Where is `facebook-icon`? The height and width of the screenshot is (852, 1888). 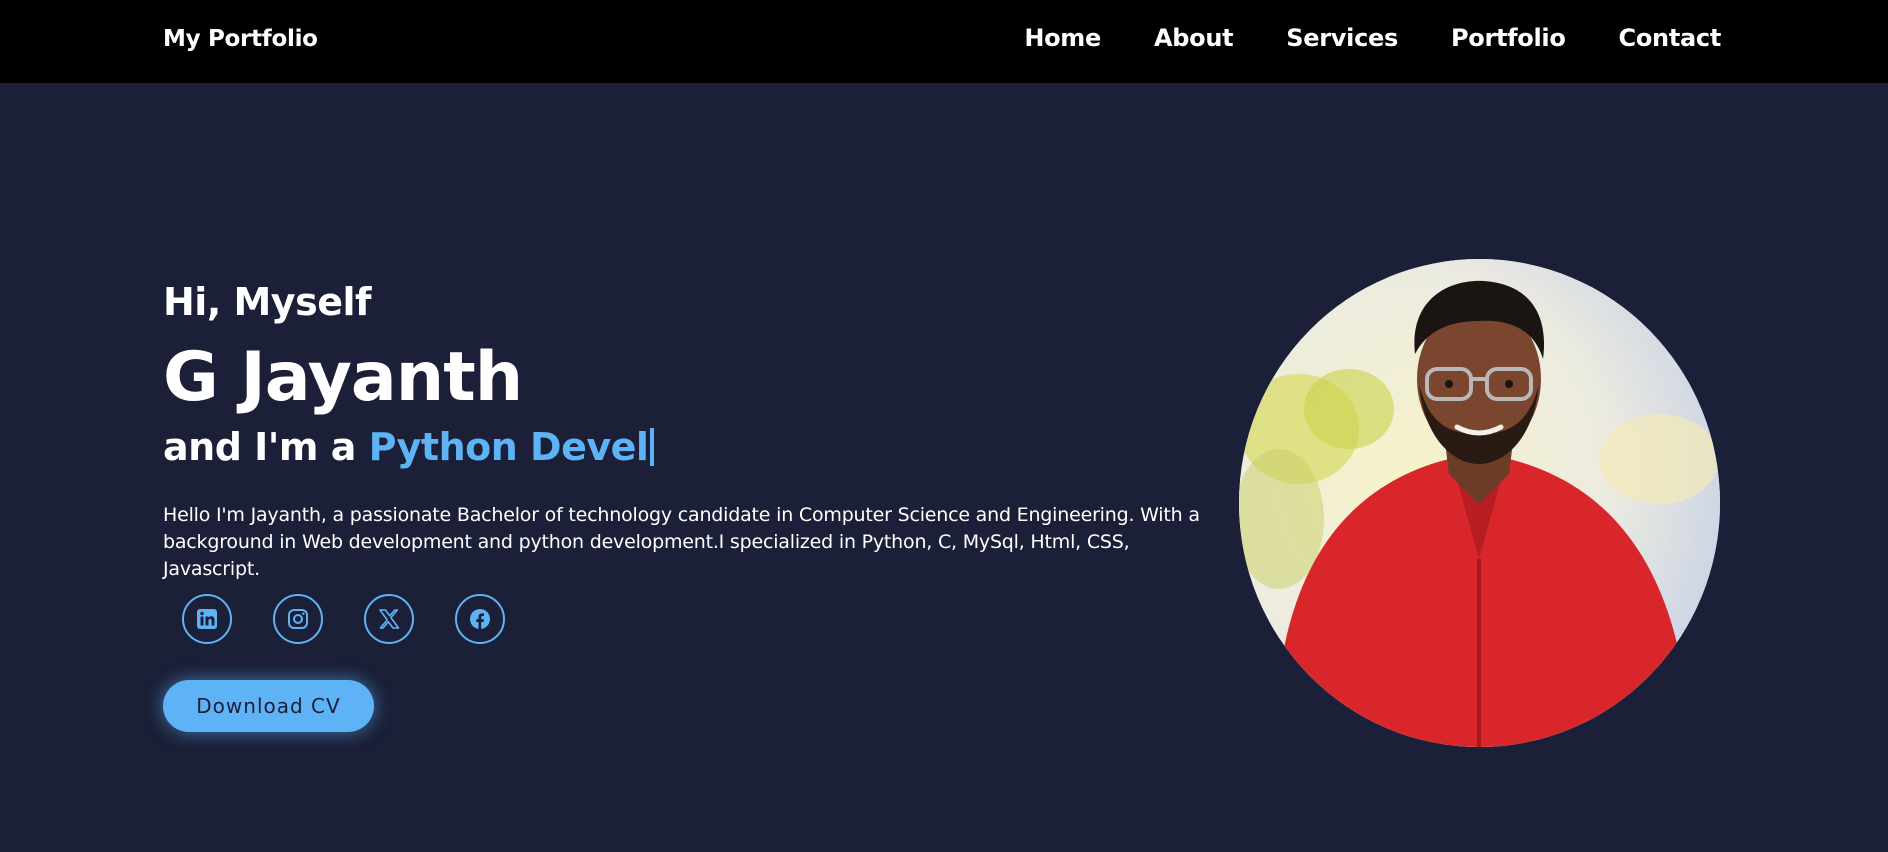
facebook-icon is located at coordinates (480, 619).